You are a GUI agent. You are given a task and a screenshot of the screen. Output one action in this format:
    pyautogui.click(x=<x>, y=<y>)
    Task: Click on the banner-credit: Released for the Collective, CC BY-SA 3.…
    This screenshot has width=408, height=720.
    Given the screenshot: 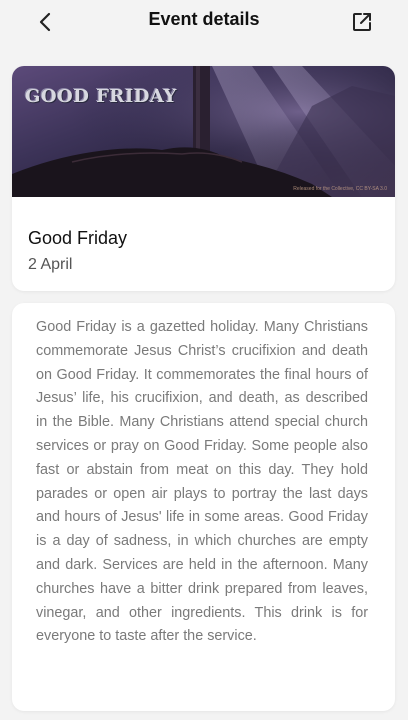 What is the action you would take?
    pyautogui.click(x=340, y=189)
    